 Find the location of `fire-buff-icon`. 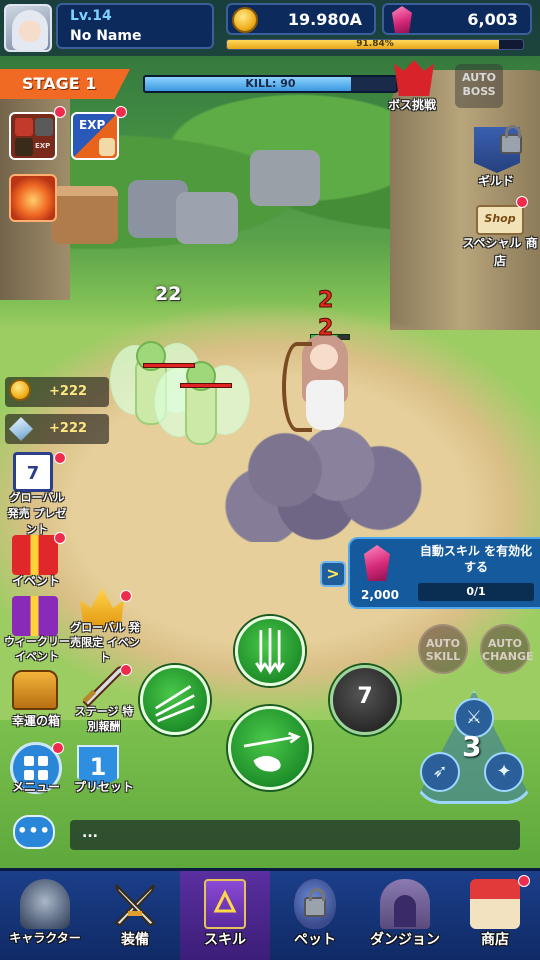

fire-buff-icon is located at coordinates (33, 198).